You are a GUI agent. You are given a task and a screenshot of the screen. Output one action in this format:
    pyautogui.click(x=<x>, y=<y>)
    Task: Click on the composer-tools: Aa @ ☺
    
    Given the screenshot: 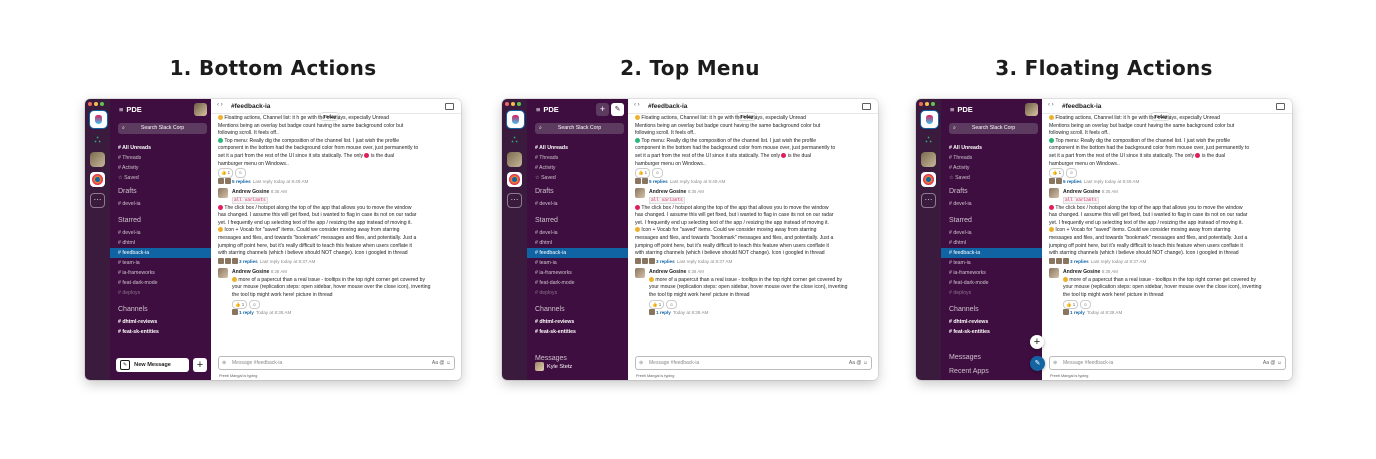 What is the action you would take?
    pyautogui.click(x=1272, y=363)
    